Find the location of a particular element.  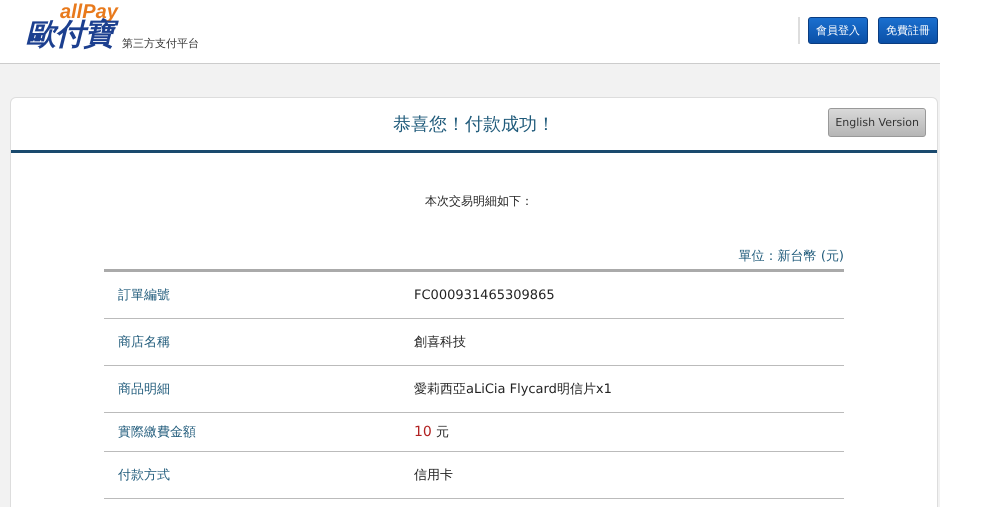

field-value: FC000931465309865 is located at coordinates (484, 295).